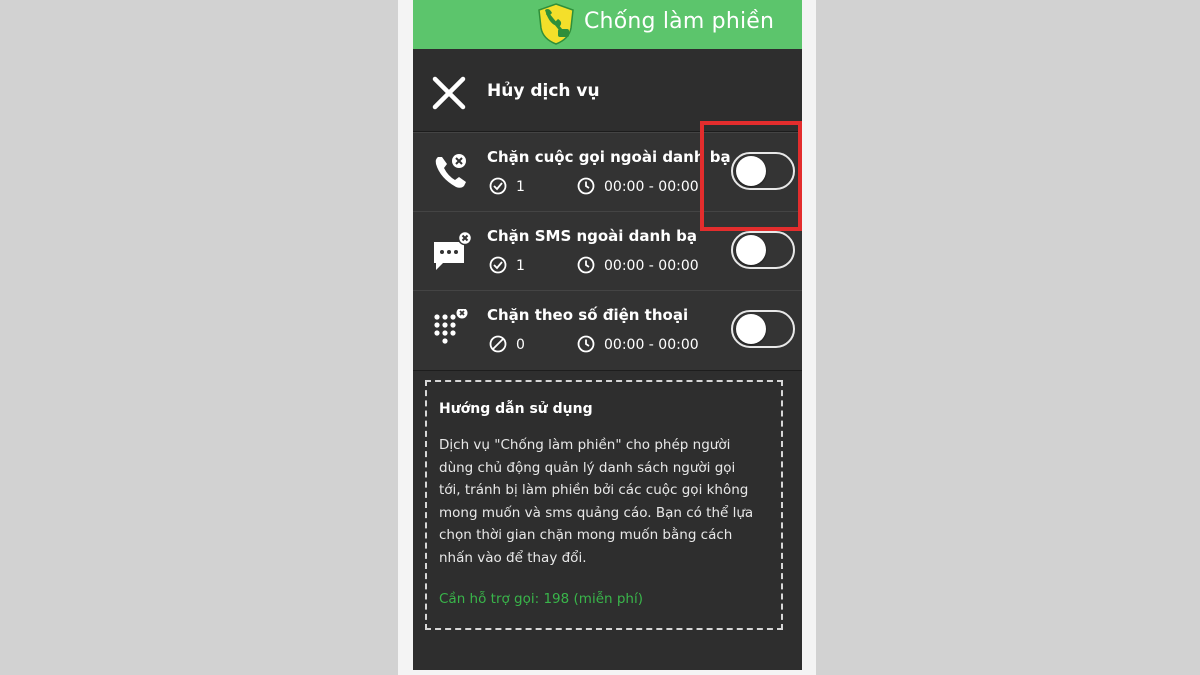 The image size is (1200, 675). I want to click on blocked-count: 0, so click(507, 344).